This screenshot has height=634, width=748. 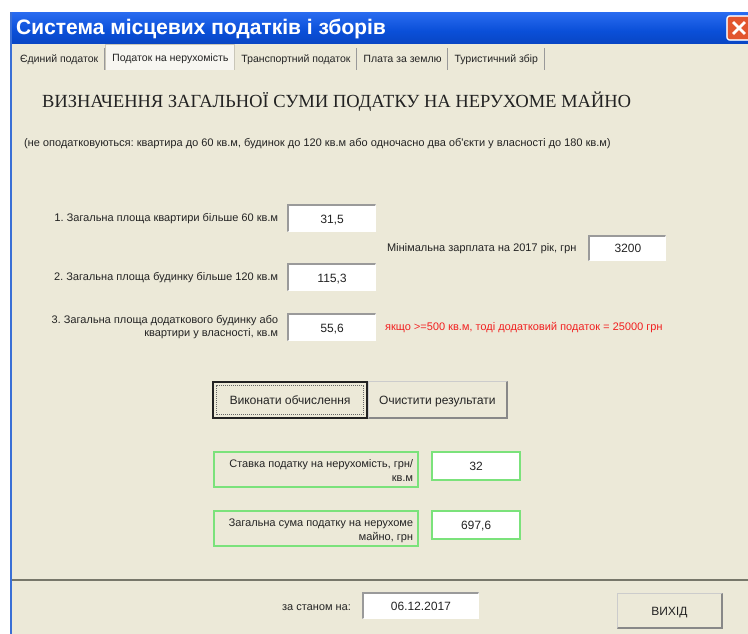 I want to click on window-title: Система місцевих податків і зборів, so click(x=200, y=28).